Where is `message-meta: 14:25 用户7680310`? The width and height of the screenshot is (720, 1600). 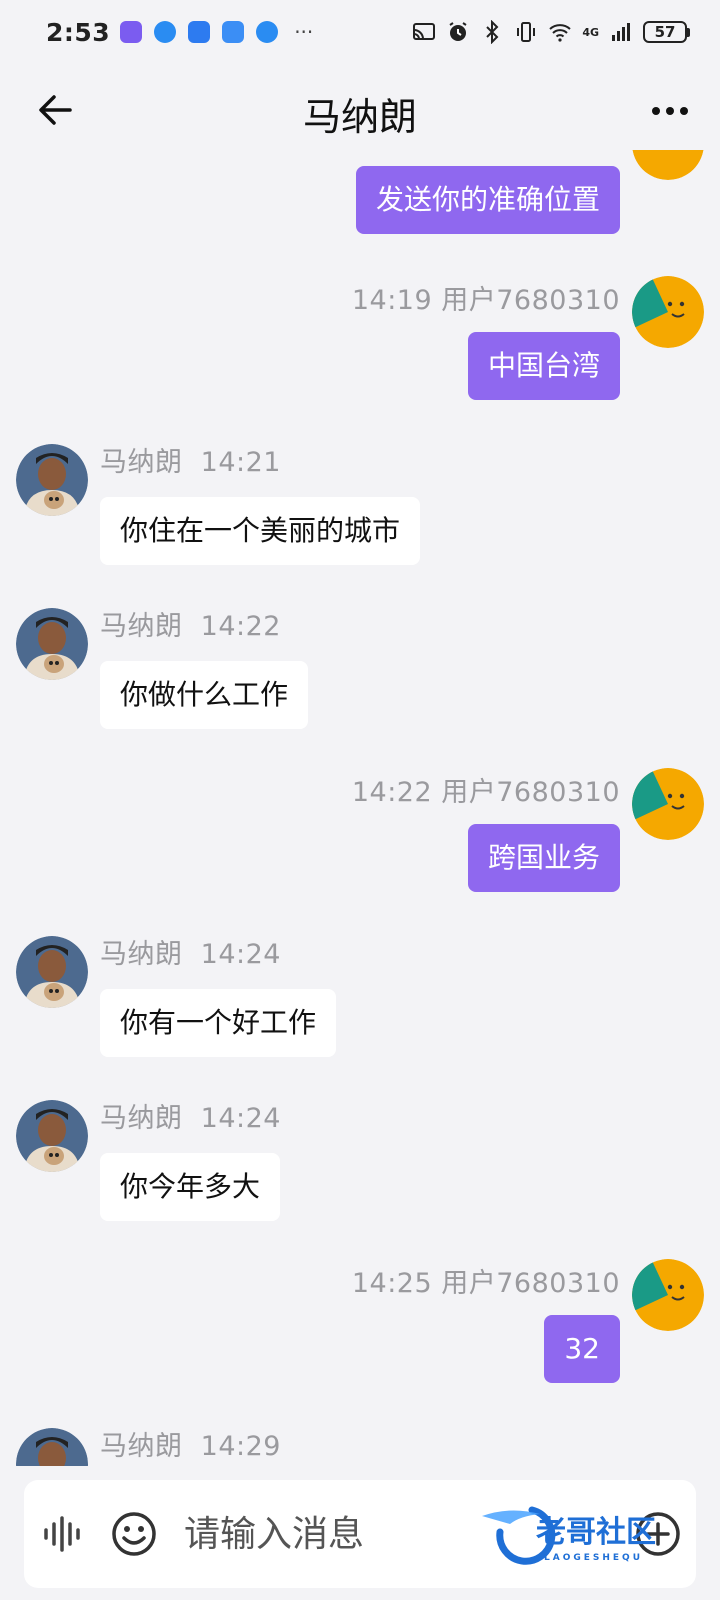
message-meta: 14:25 用户7680310 is located at coordinates (486, 1280).